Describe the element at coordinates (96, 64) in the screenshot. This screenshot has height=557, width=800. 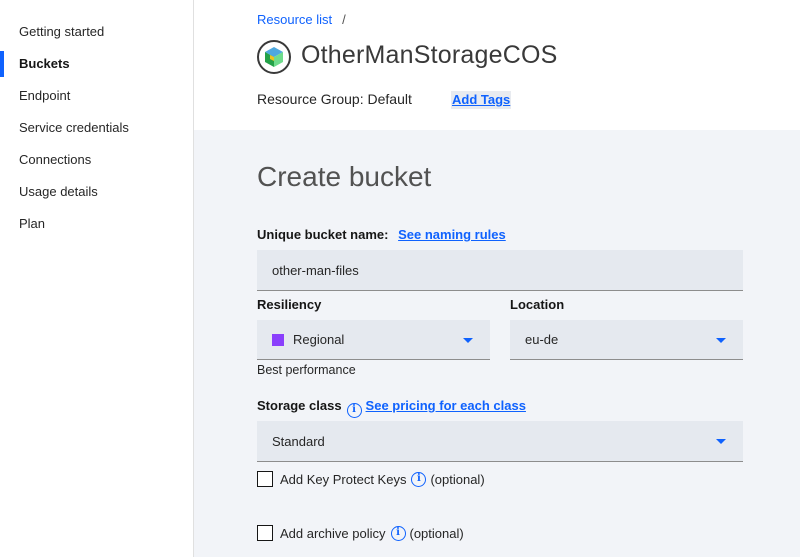
I see `sidebar-item-buckets: Buckets` at that location.